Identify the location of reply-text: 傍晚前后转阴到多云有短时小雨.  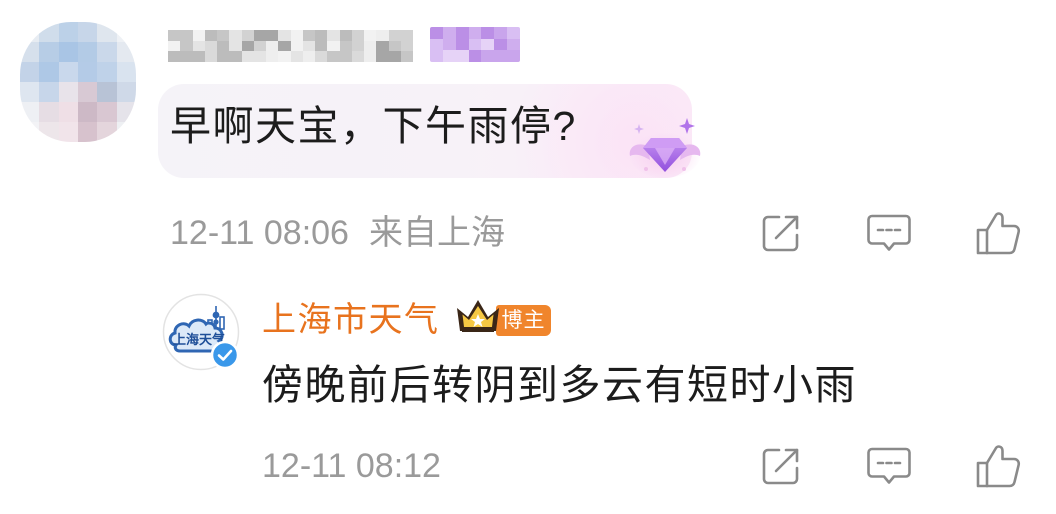
(559, 385).